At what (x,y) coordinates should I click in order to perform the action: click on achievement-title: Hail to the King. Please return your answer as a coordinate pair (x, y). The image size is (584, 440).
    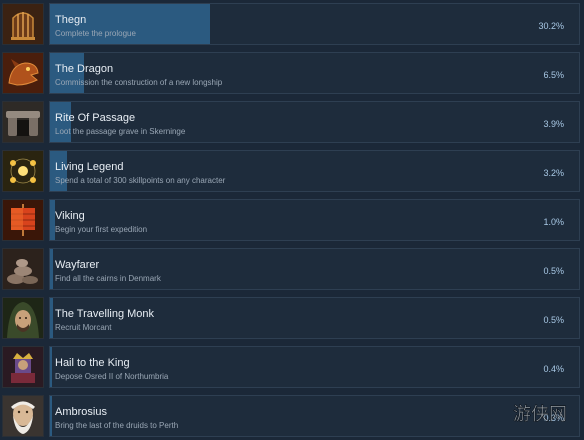
    Looking at the image, I should click on (92, 363).